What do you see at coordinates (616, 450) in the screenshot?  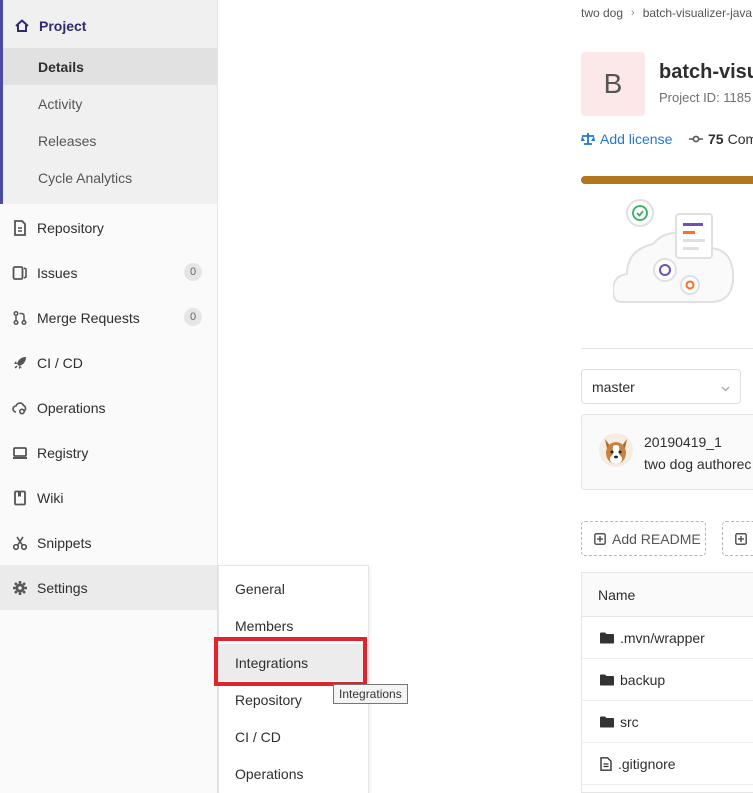 I see `author-avatar` at bounding box center [616, 450].